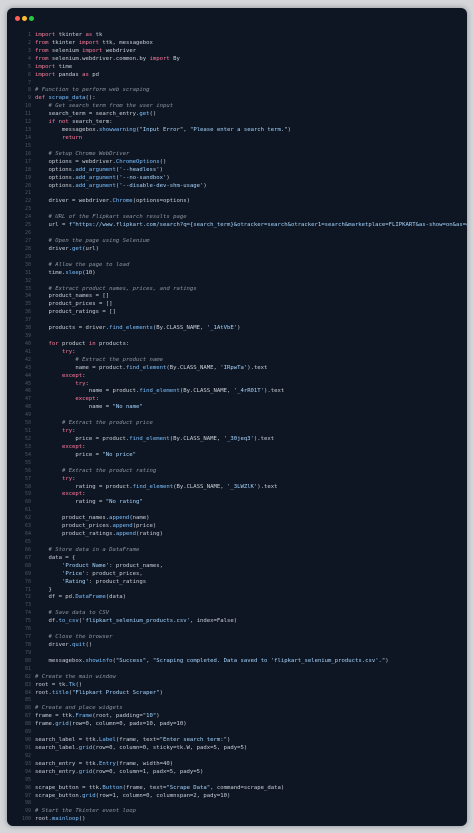  Describe the element at coordinates (237, 163) in the screenshot. I see `code-line: 17 options = webdriver.ChromeOptions()` at that location.